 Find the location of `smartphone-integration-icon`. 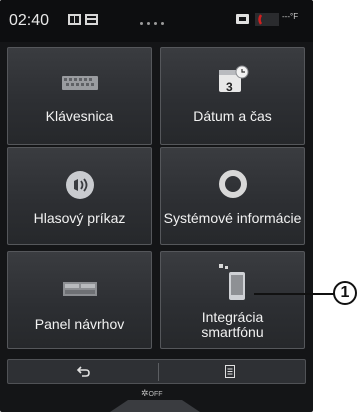

smartphone-integration-icon is located at coordinates (231, 282).